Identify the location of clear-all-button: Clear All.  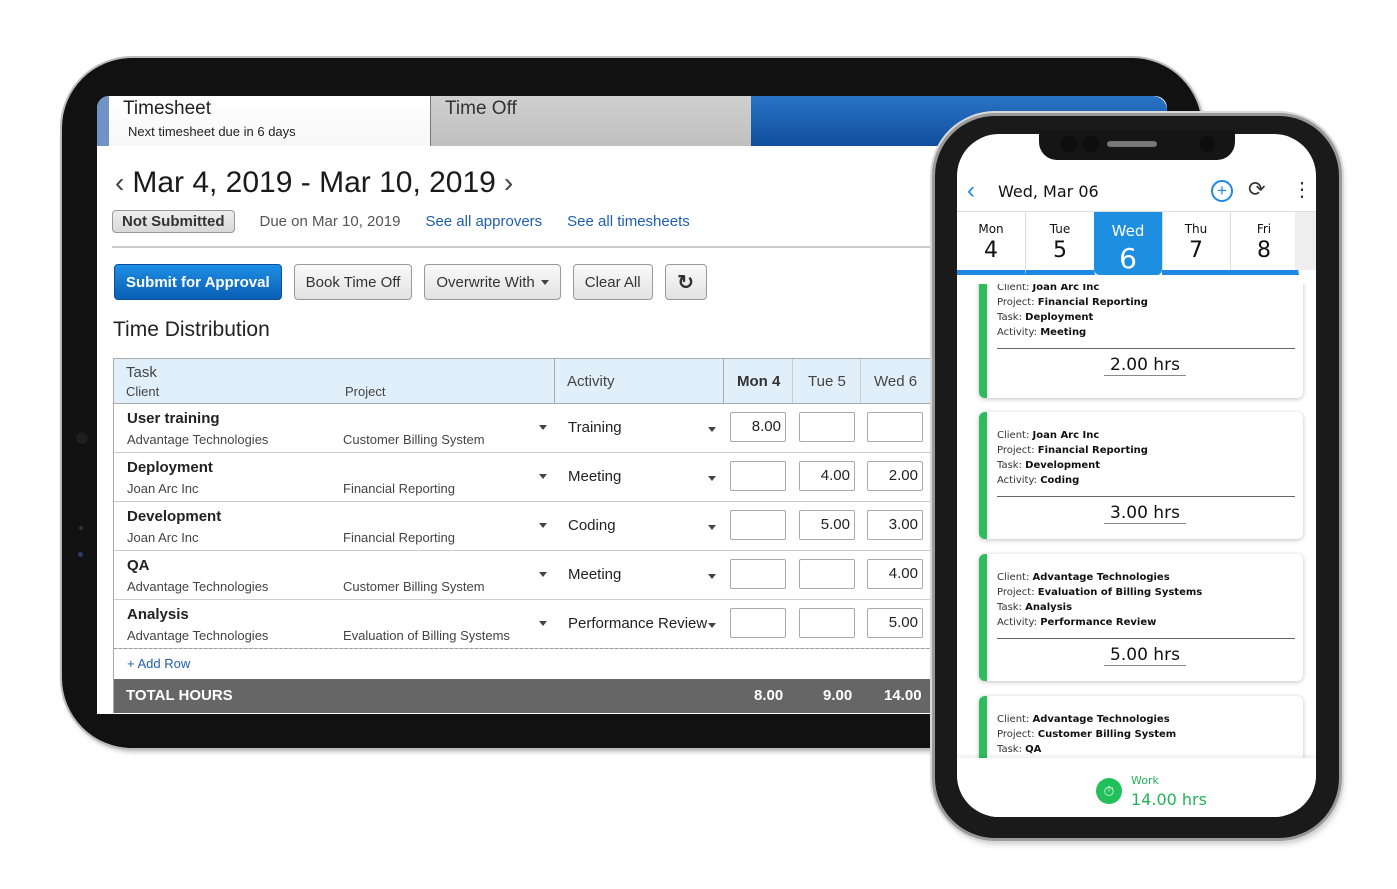
(612, 282).